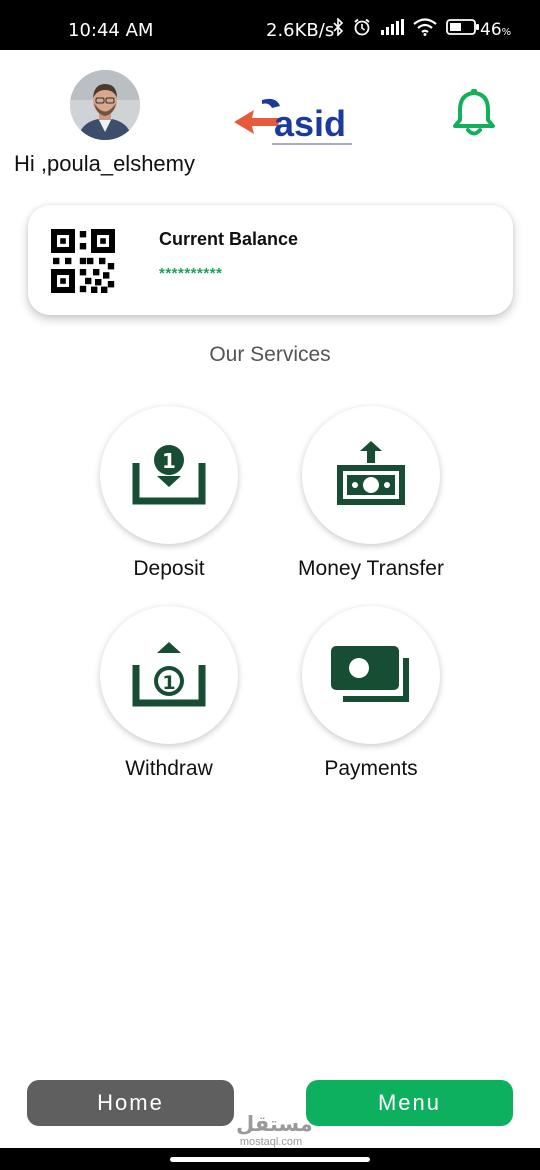  Describe the element at coordinates (462, 27) in the screenshot. I see `battery-icon` at that location.